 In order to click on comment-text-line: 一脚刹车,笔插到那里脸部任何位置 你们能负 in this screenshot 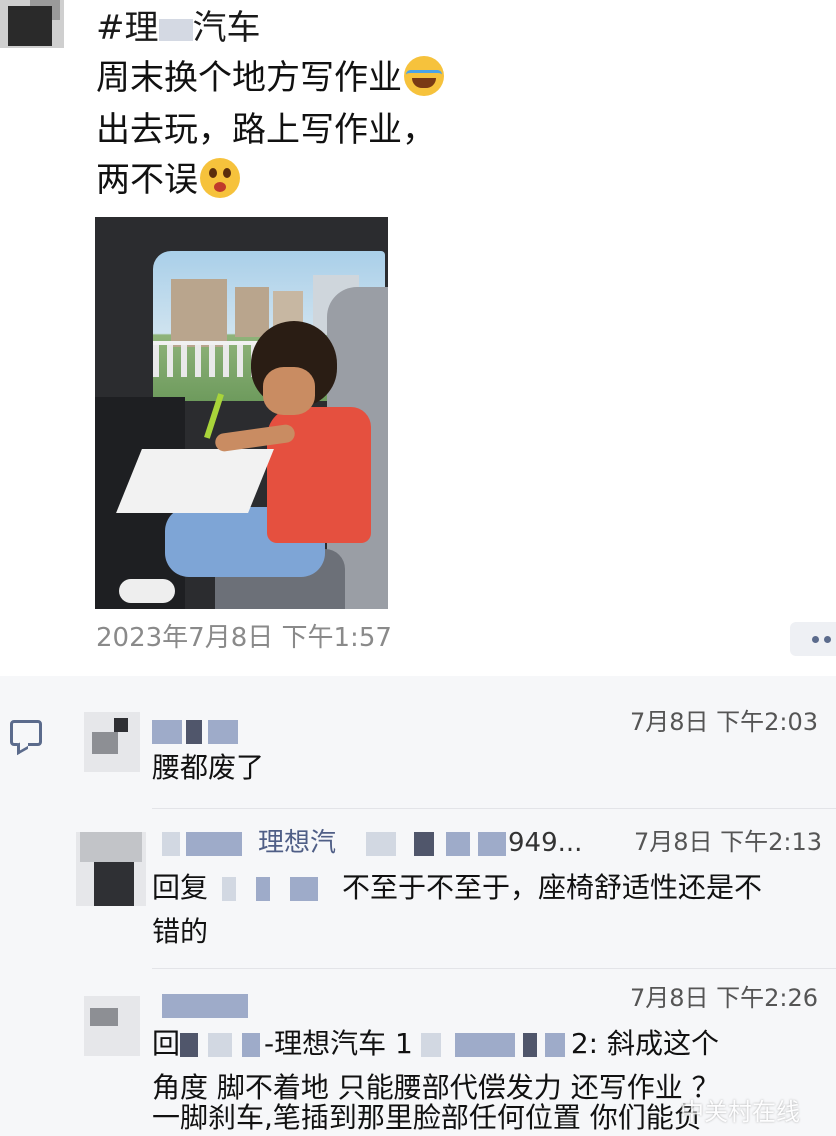, I will do `click(427, 1117)`.